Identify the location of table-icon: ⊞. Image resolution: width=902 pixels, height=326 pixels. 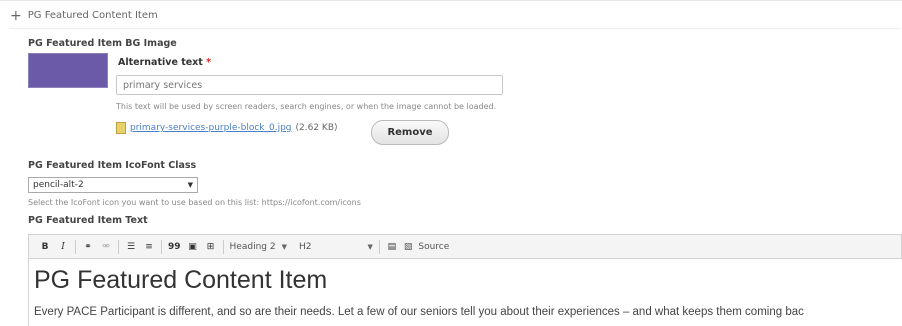
(211, 247).